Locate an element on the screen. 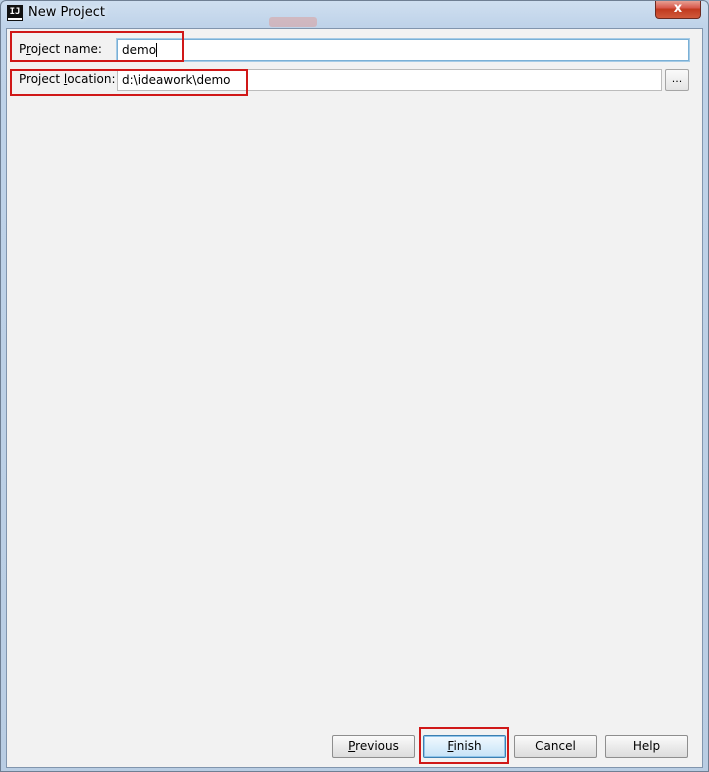 The width and height of the screenshot is (709, 772). cancel-button: Cancel is located at coordinates (555, 746).